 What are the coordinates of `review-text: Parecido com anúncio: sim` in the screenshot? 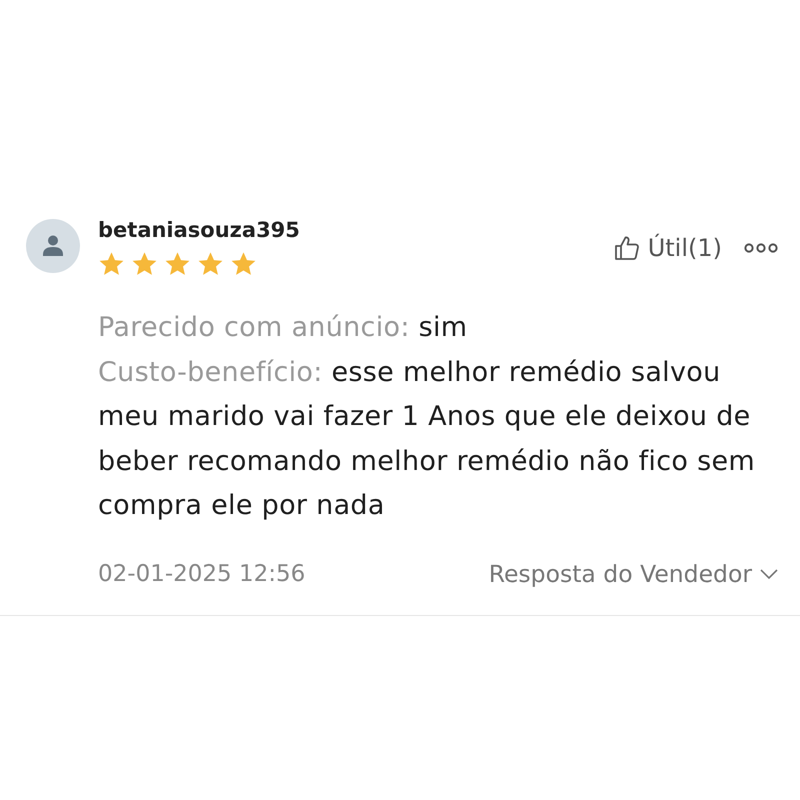 It's located at (283, 328).